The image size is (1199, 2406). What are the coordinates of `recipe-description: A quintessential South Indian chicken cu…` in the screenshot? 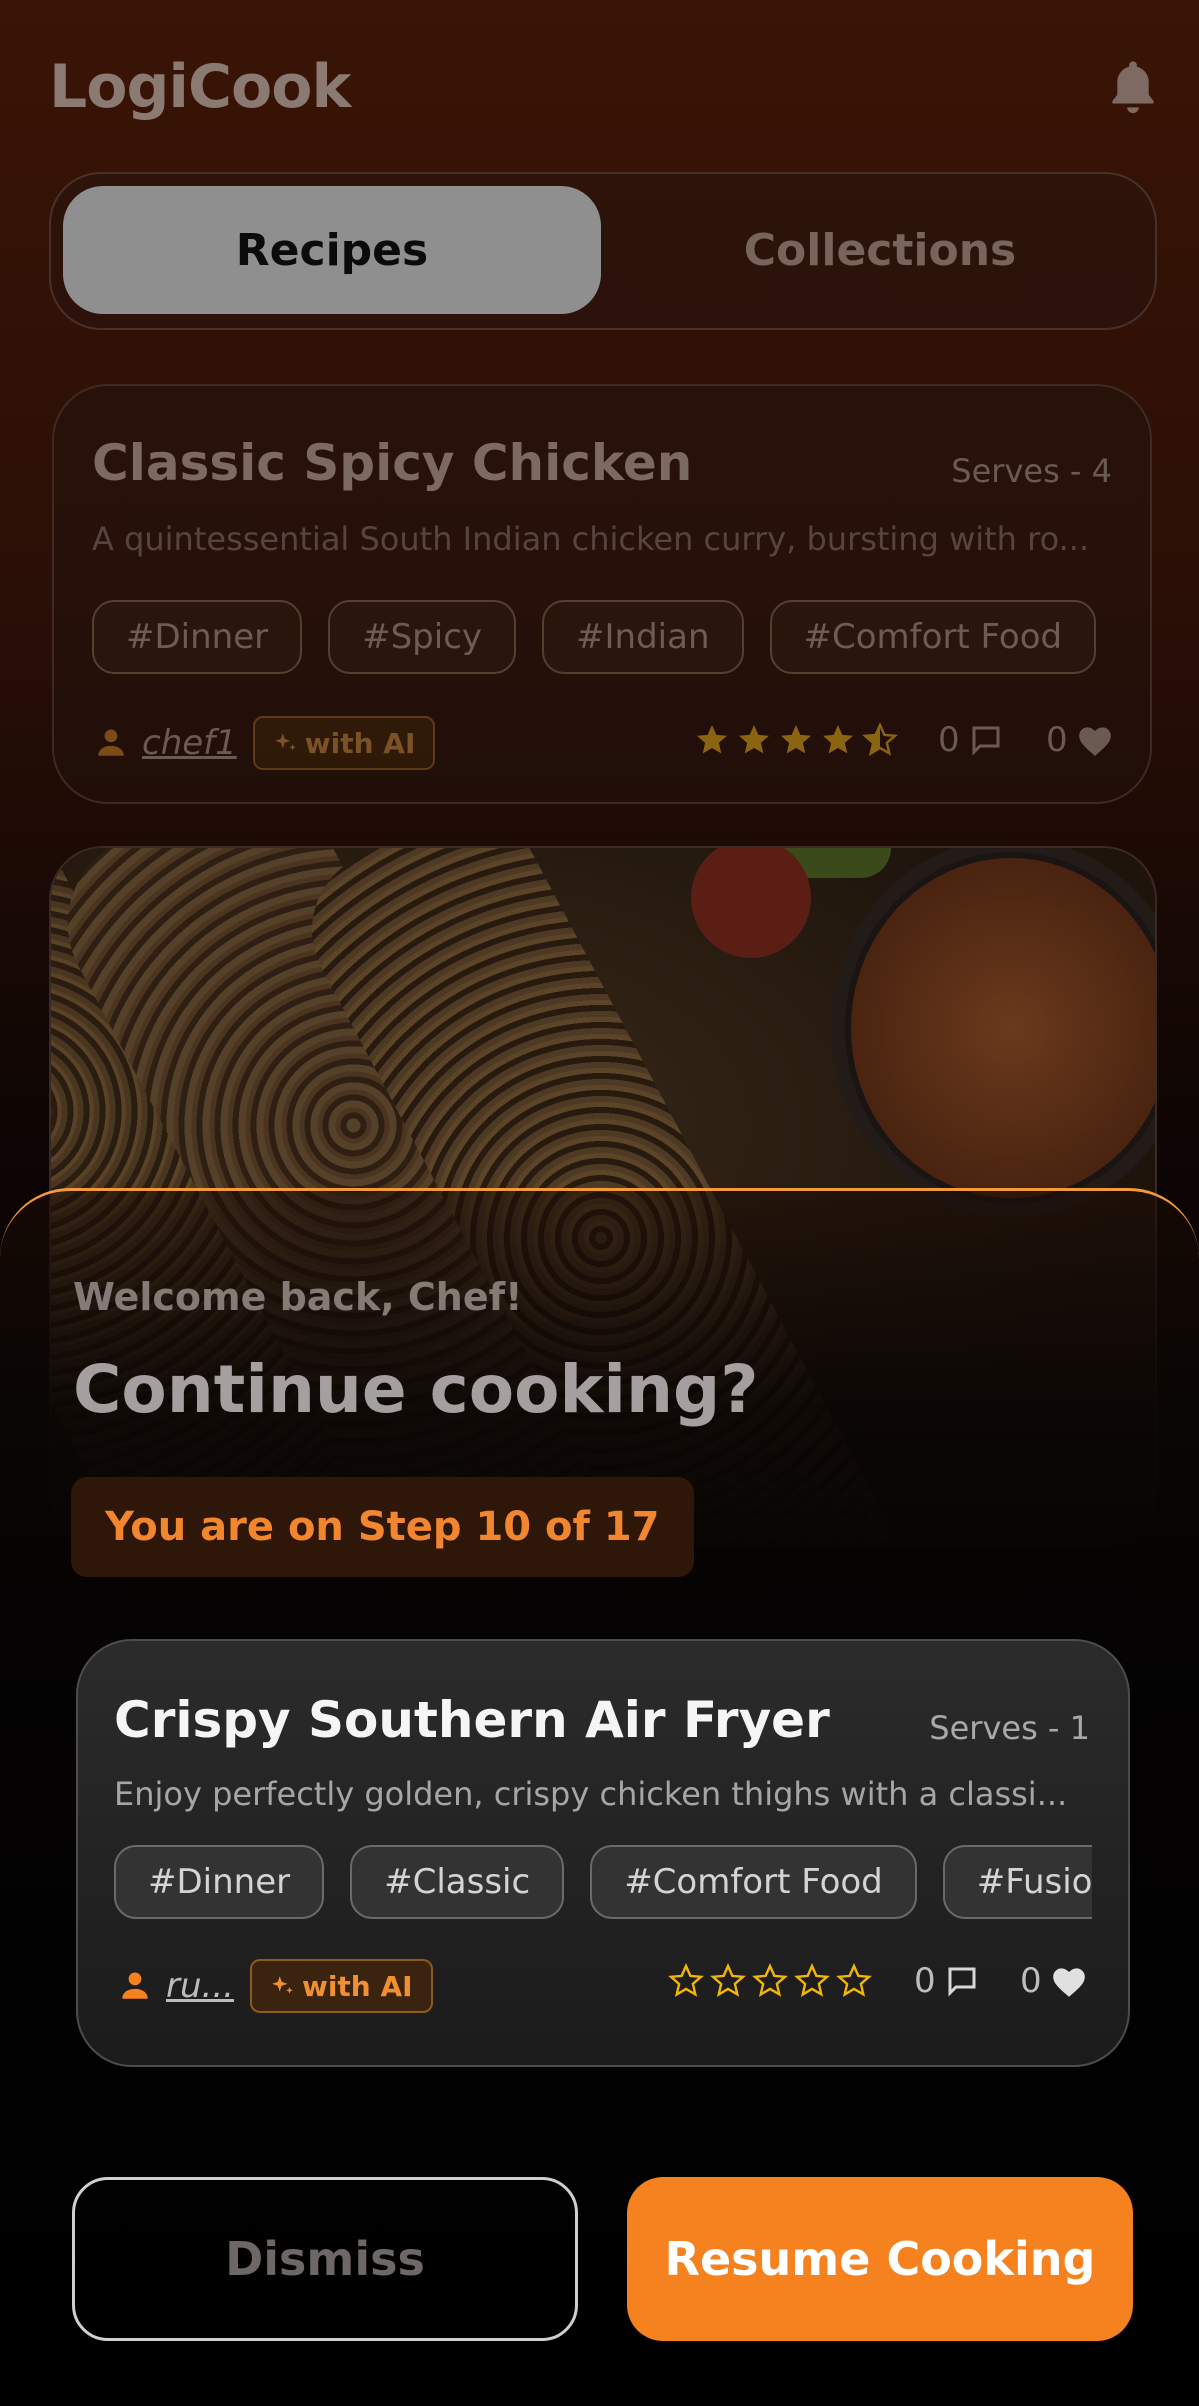 It's located at (591, 539).